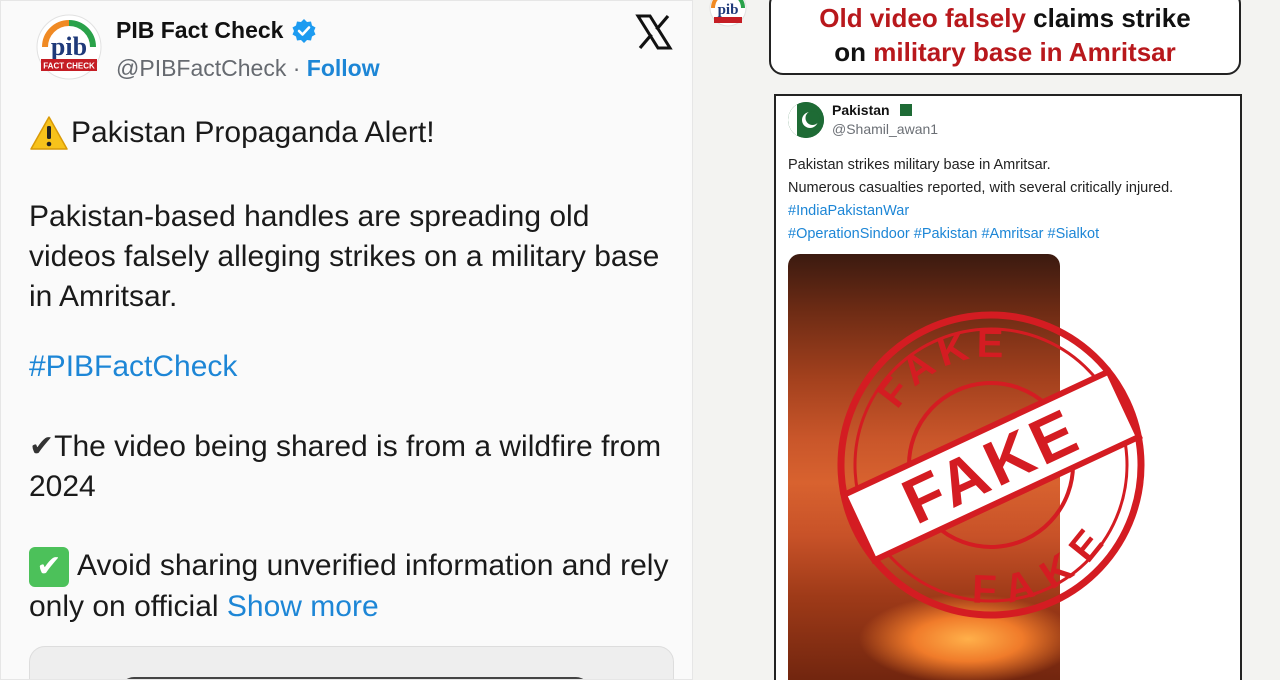 This screenshot has width=1280, height=680. What do you see at coordinates (201, 68) in the screenshot?
I see `author-handle: @PIBFactCheck` at bounding box center [201, 68].